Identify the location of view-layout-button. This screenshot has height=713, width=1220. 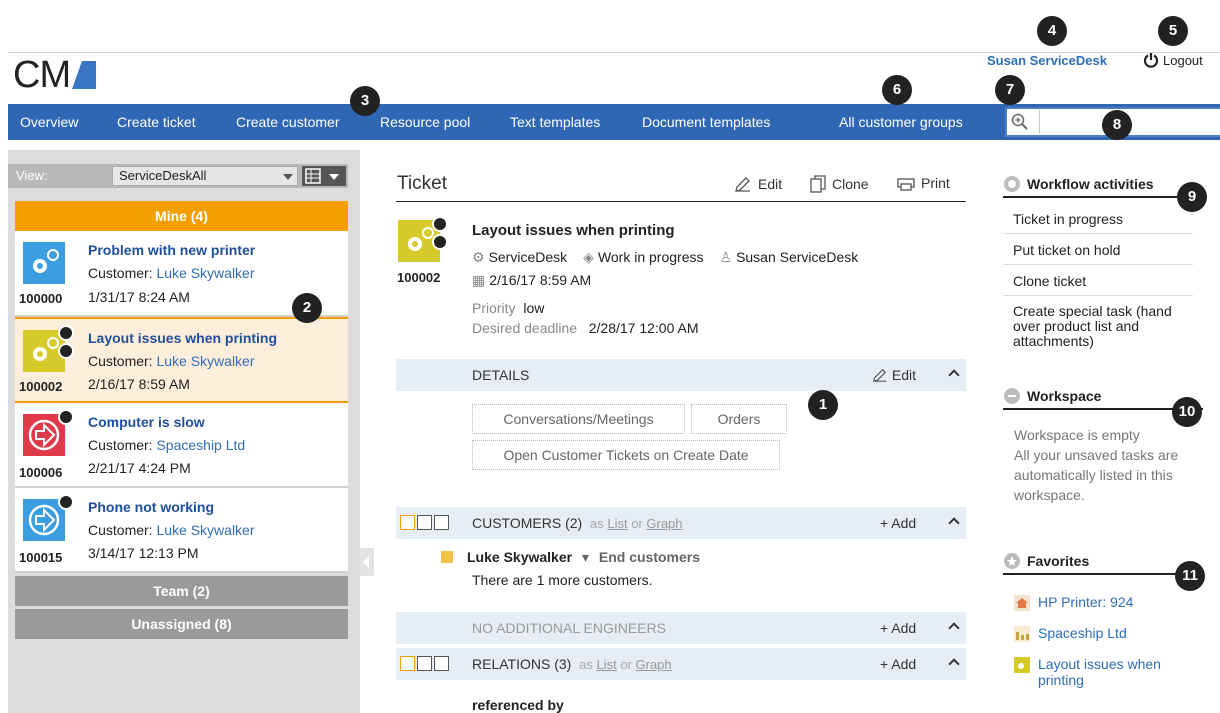
(324, 176).